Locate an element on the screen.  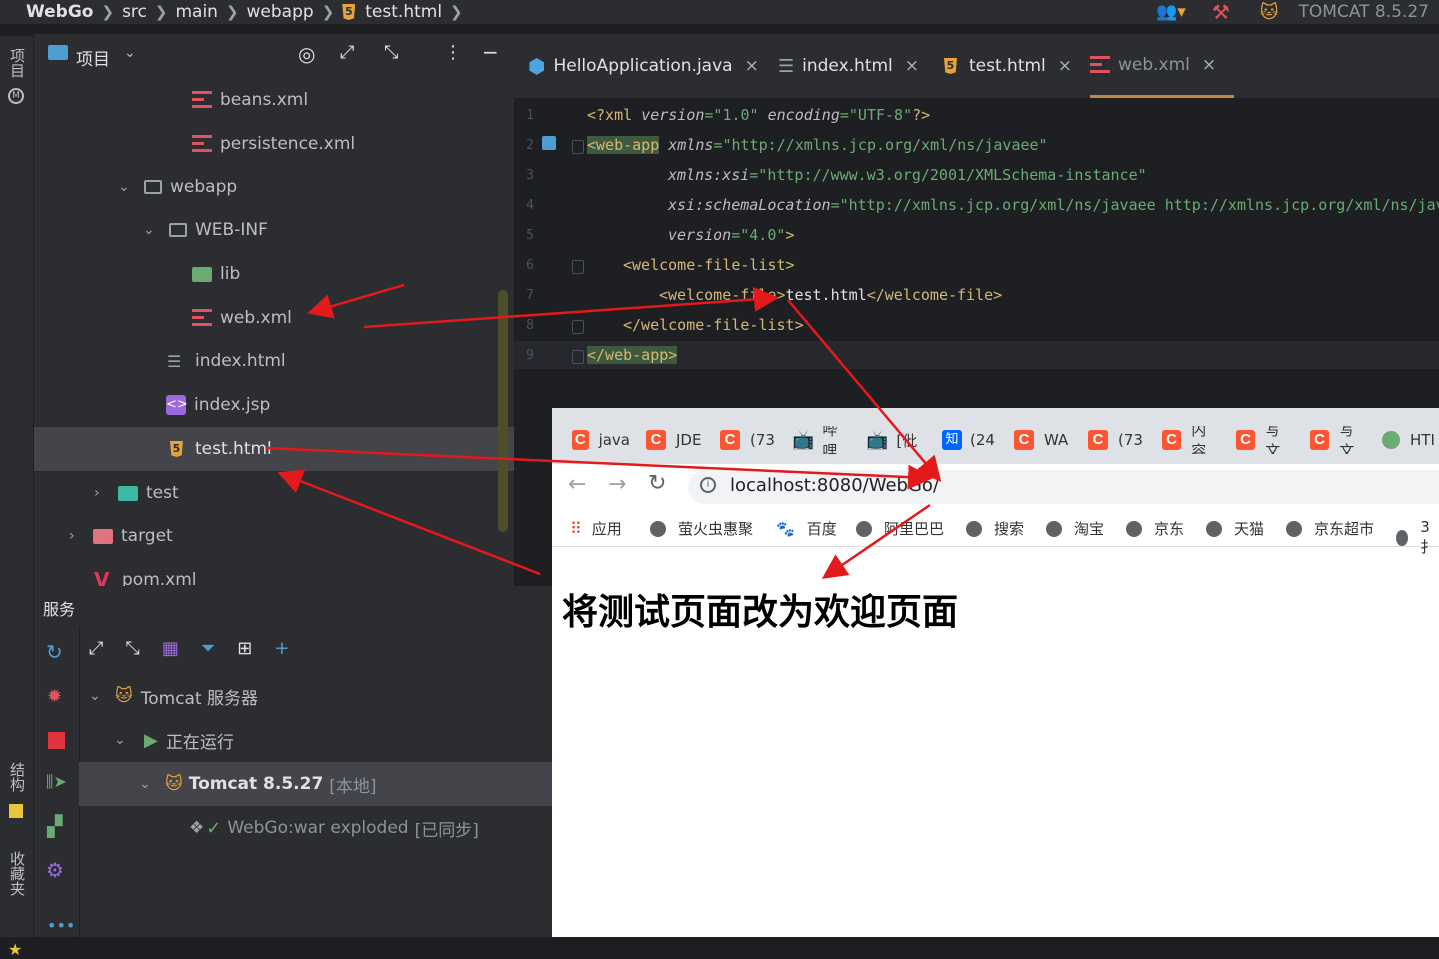
browser-tab: C WA is located at coordinates (1043, 440).